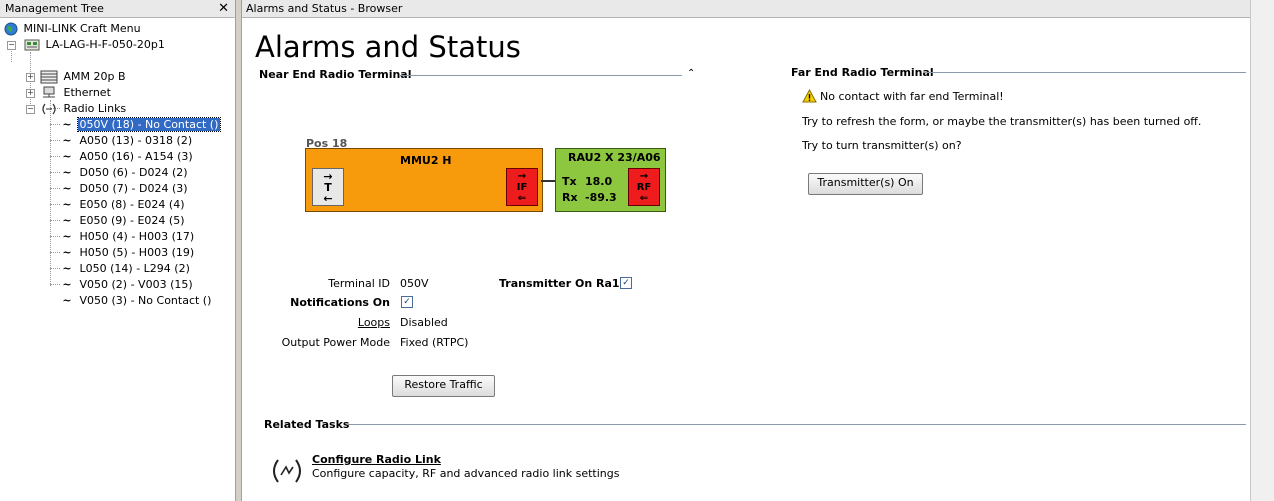 This screenshot has width=1274, height=501. I want to click on tree-item-label: E050 (8) - E024 (4), so click(132, 204).